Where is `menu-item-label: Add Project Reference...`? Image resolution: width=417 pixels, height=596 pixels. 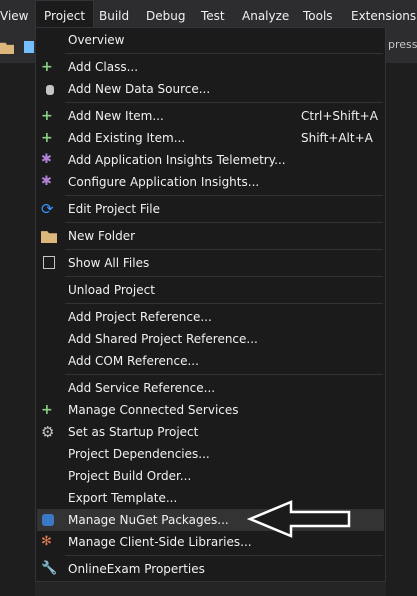 menu-item-label: Add Project Reference... is located at coordinates (140, 317).